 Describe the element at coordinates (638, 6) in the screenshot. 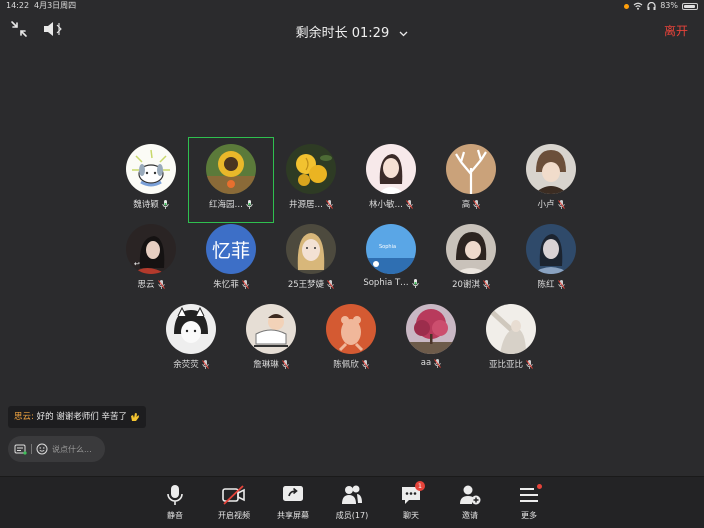

I see `wifi-icon` at that location.